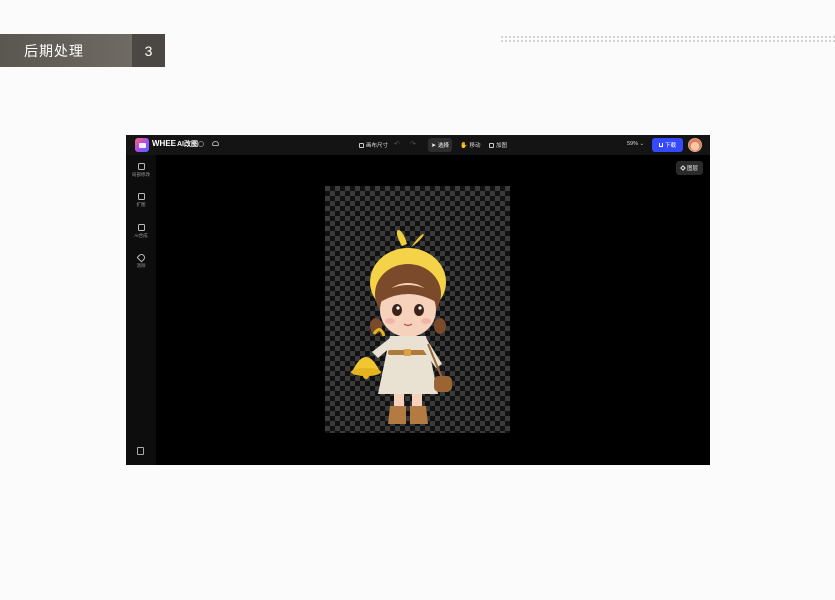 Image resolution: width=835 pixels, height=600 pixels. I want to click on download-button: 下载, so click(667, 145).